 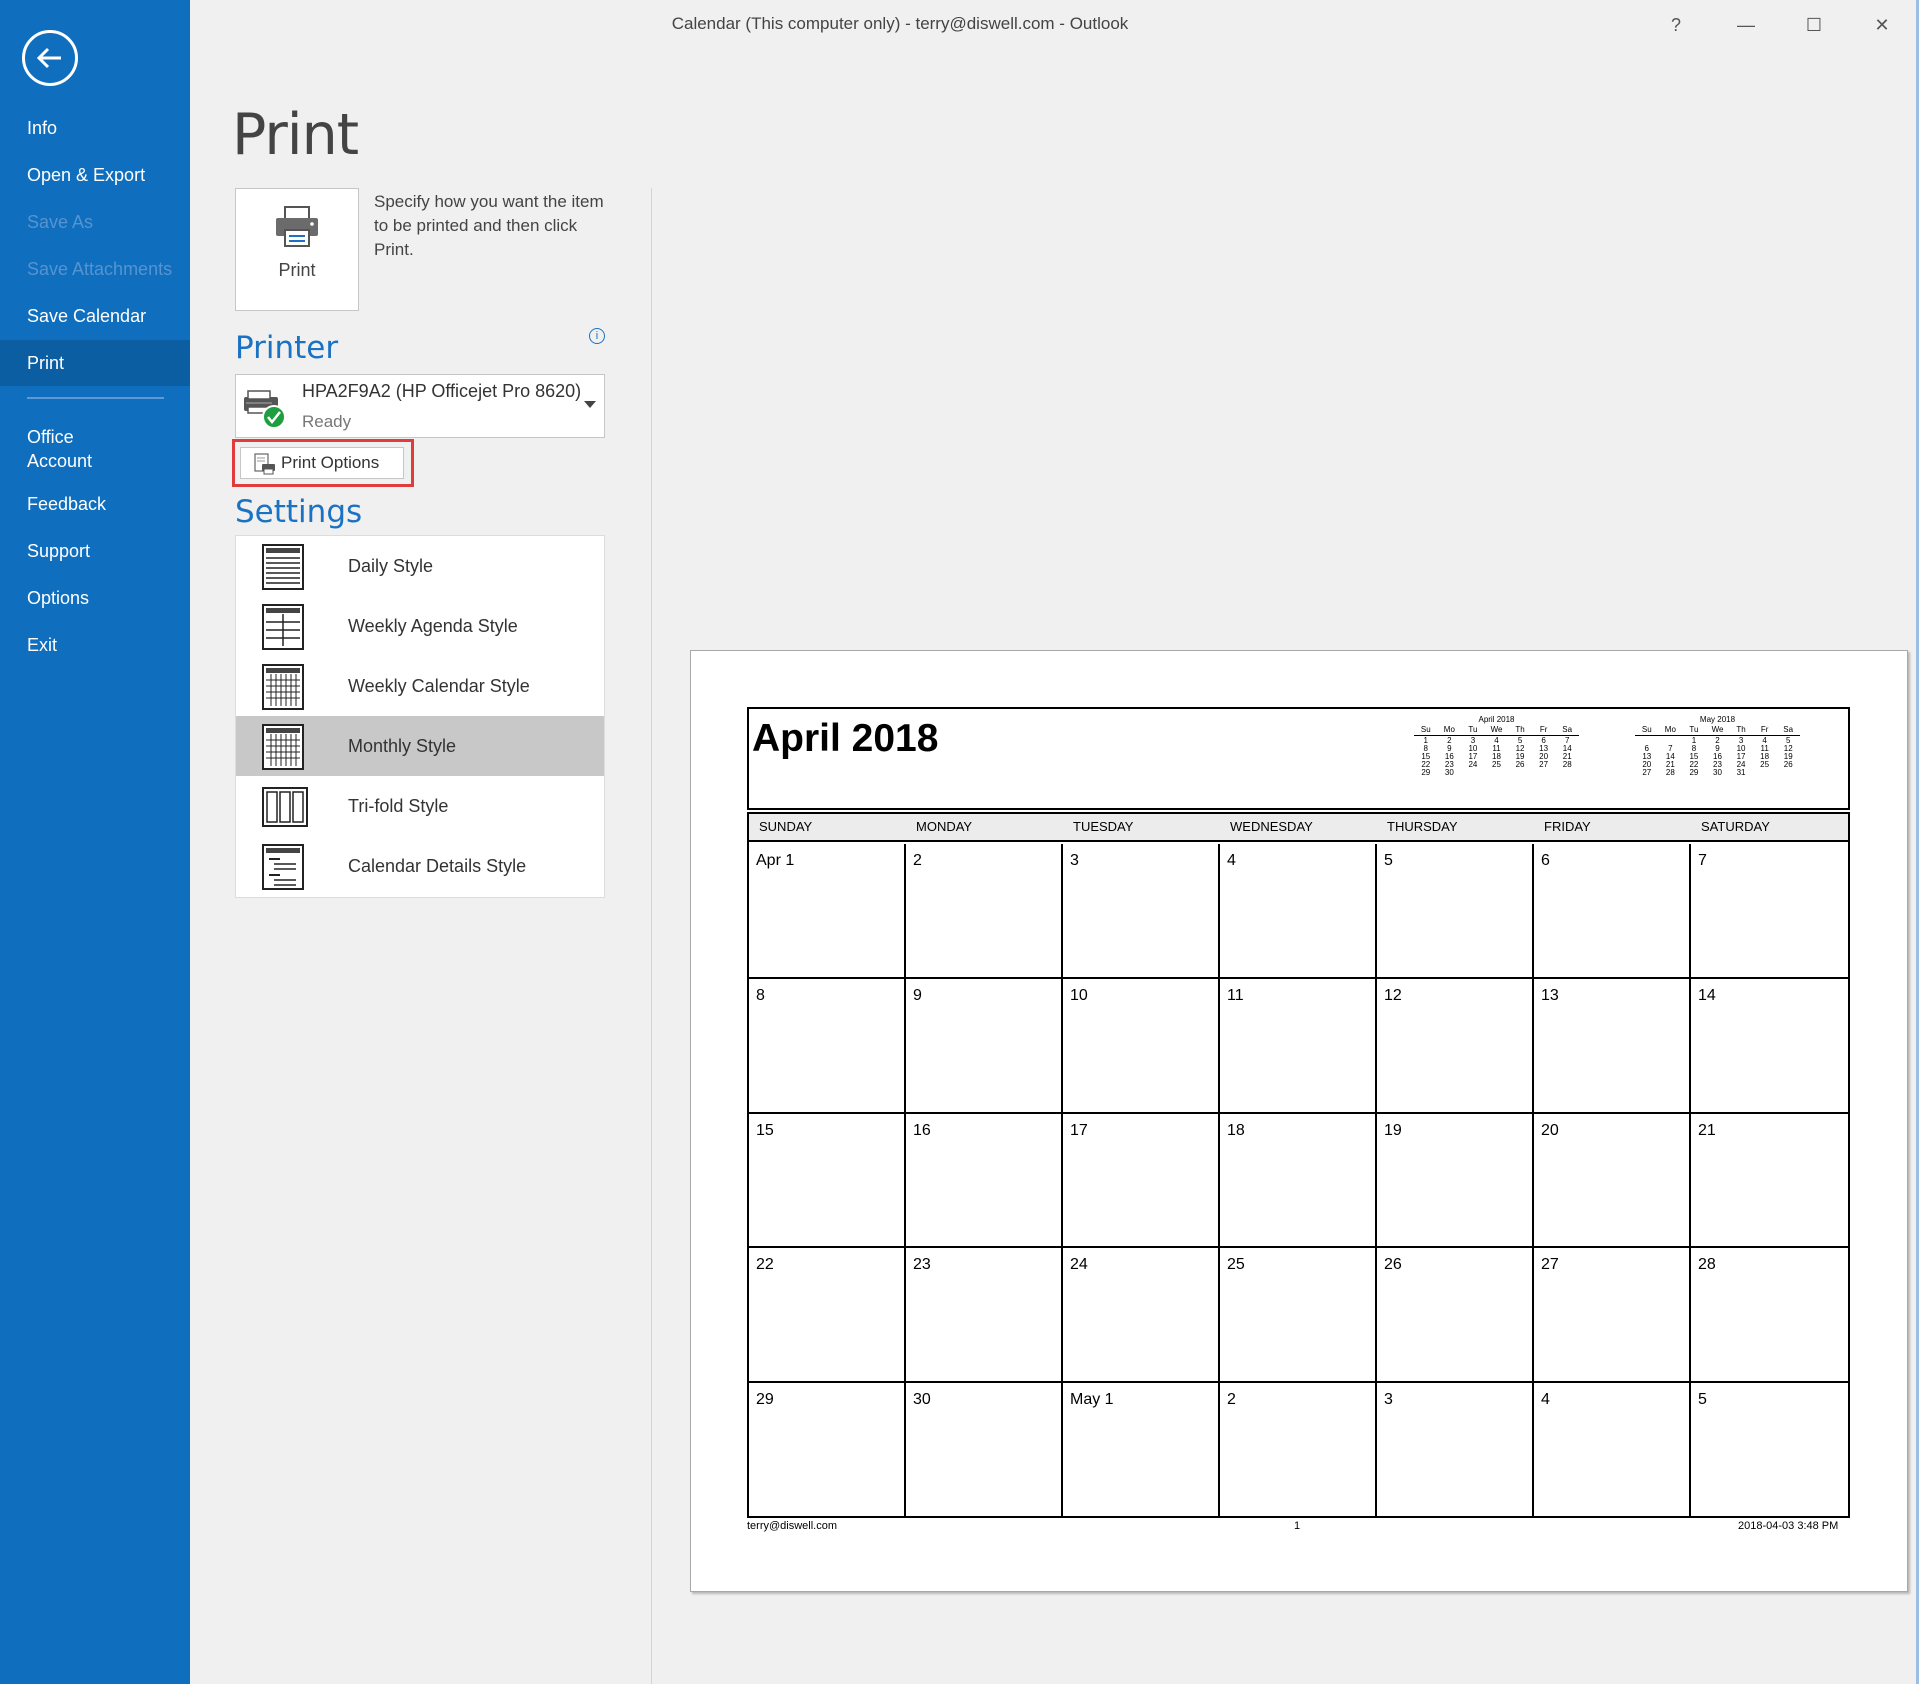 What do you see at coordinates (95, 175) in the screenshot?
I see `nav-open-export: Open & Export` at bounding box center [95, 175].